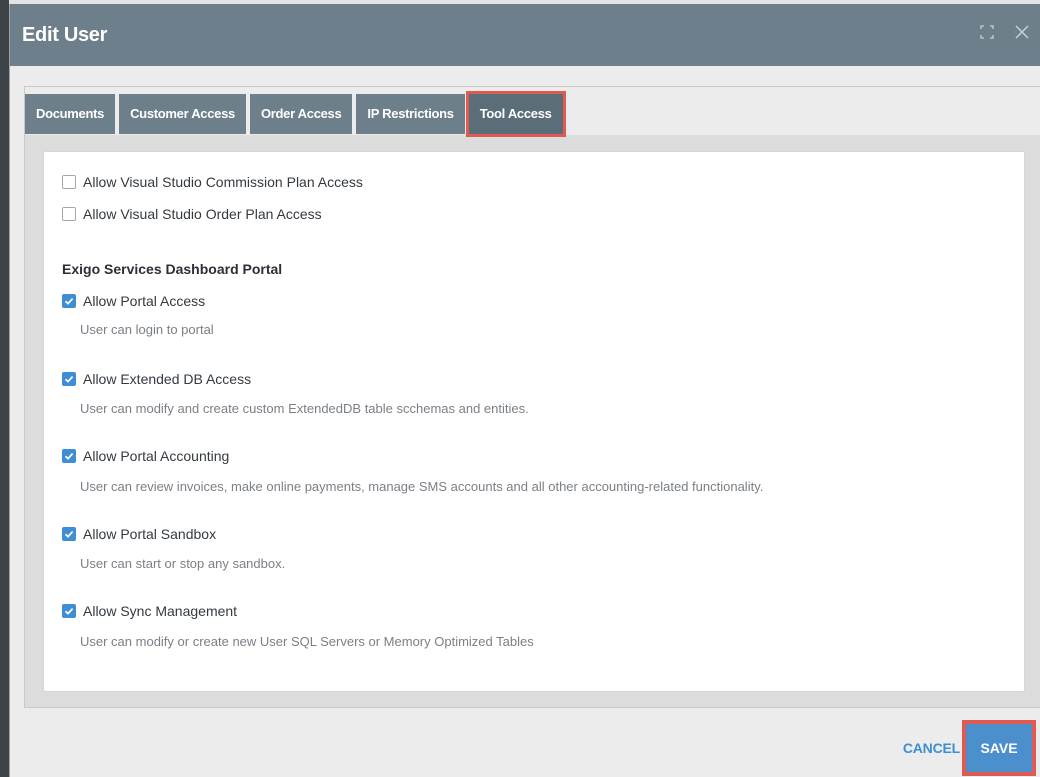 Image resolution: width=1040 pixels, height=777 pixels. Describe the element at coordinates (515, 114) in the screenshot. I see `tab-tool-access: Tool Access` at that location.